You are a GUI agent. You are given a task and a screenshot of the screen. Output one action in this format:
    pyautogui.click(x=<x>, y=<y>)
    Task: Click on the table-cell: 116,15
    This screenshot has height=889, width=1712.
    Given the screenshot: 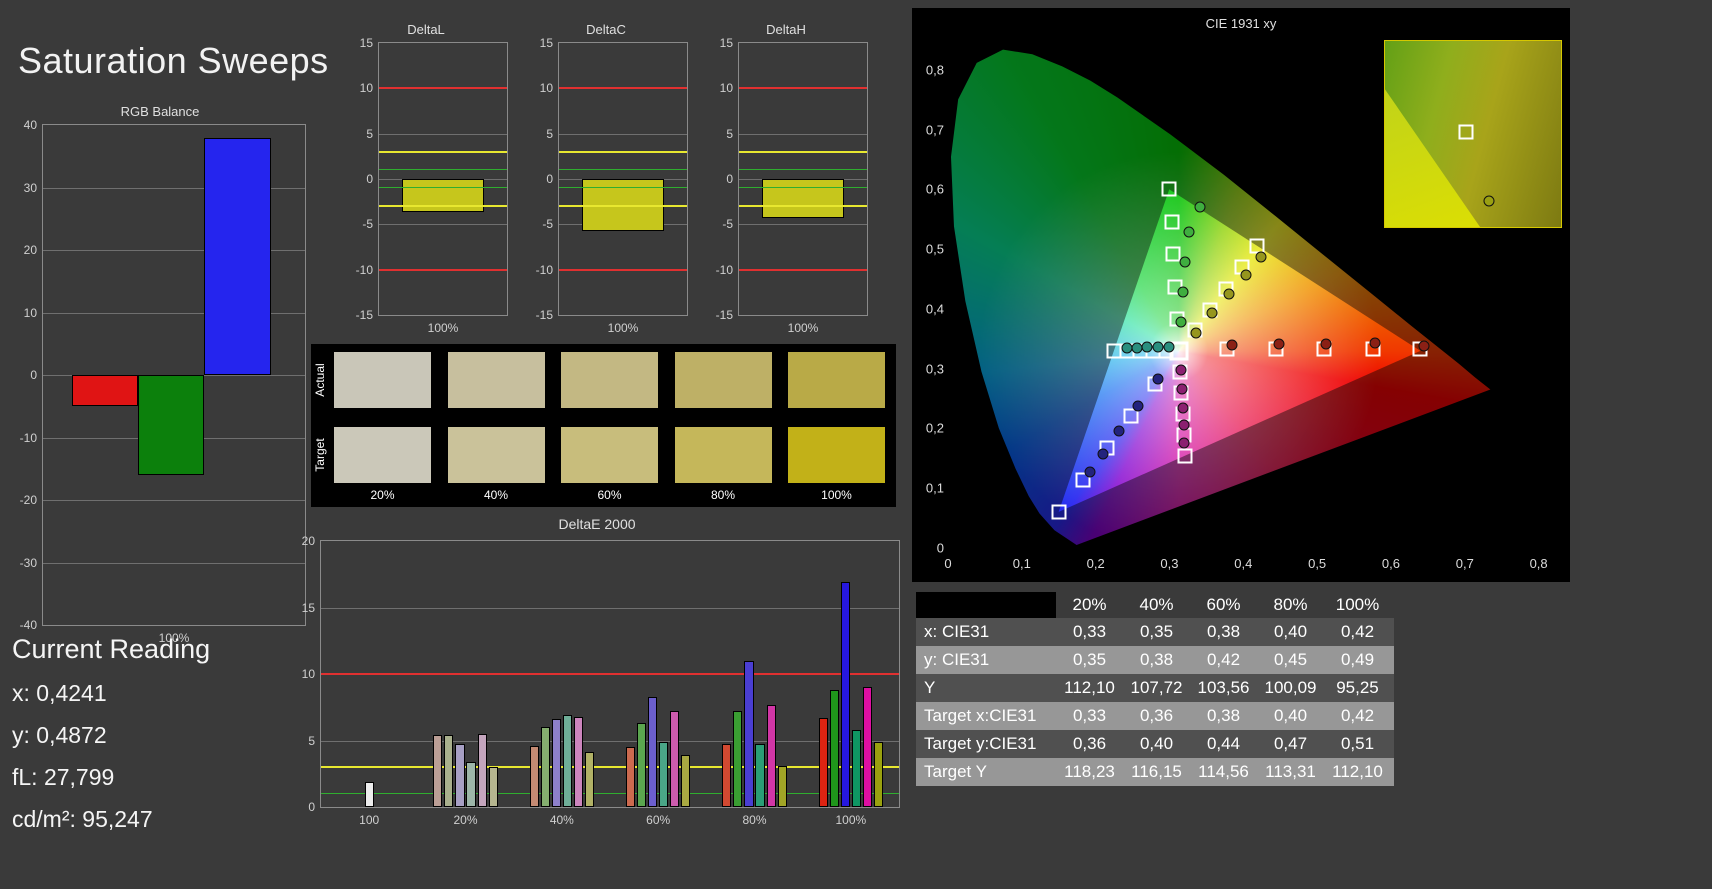 What is the action you would take?
    pyautogui.click(x=1156, y=771)
    